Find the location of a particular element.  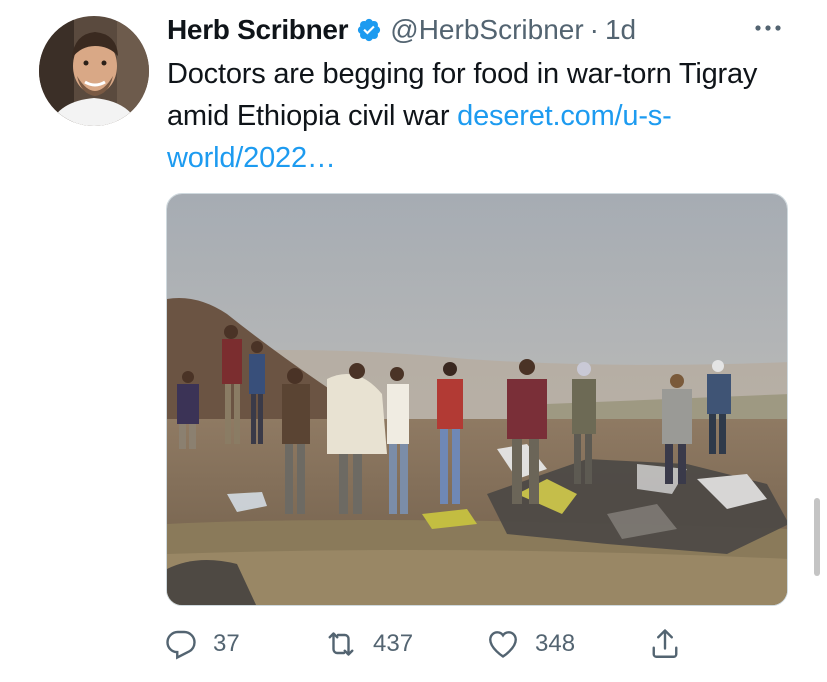

author-handle: @HerbScribner is located at coordinates (486, 30).